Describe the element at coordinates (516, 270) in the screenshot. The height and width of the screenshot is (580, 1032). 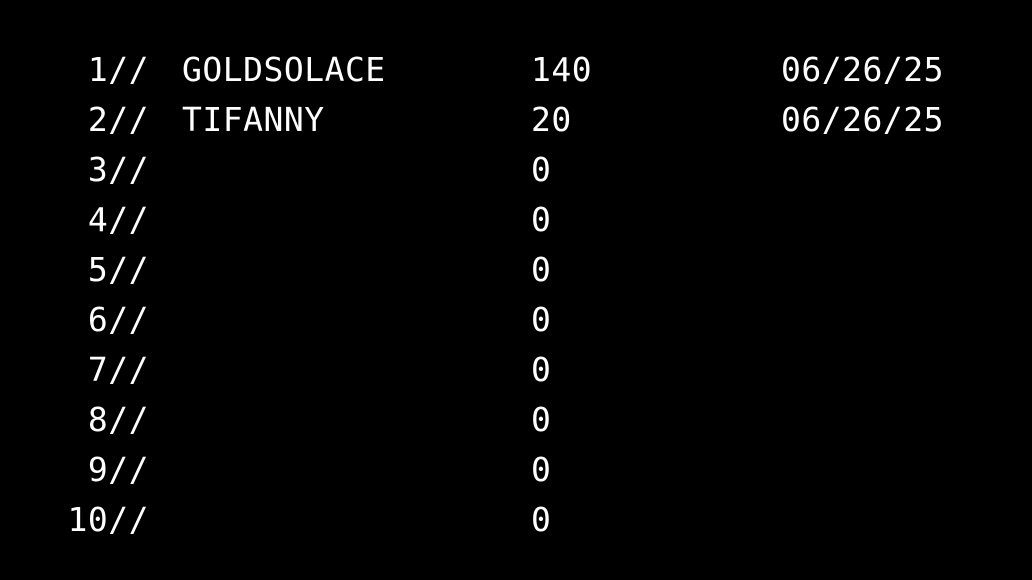
I see `score-row: 5// 0` at that location.